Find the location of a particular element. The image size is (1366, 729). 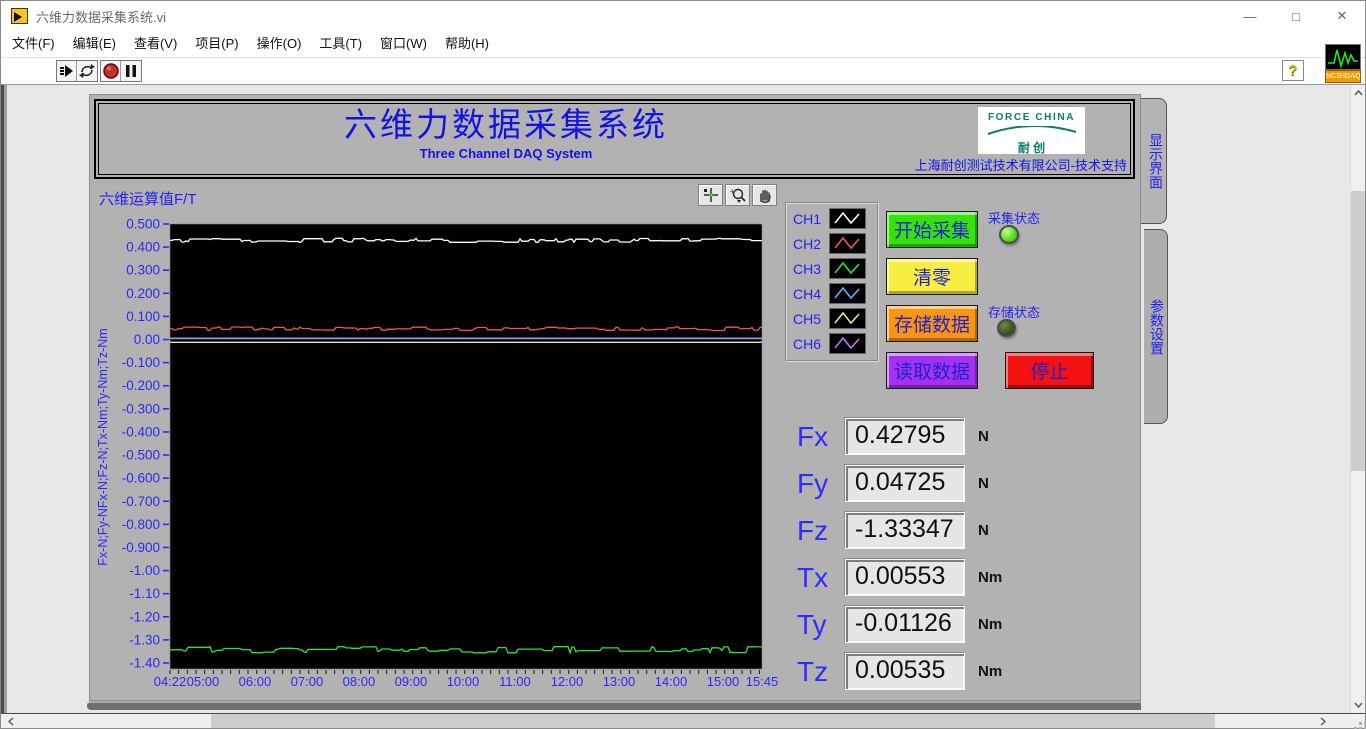

control-button: 存储数据 is located at coordinates (932, 323).